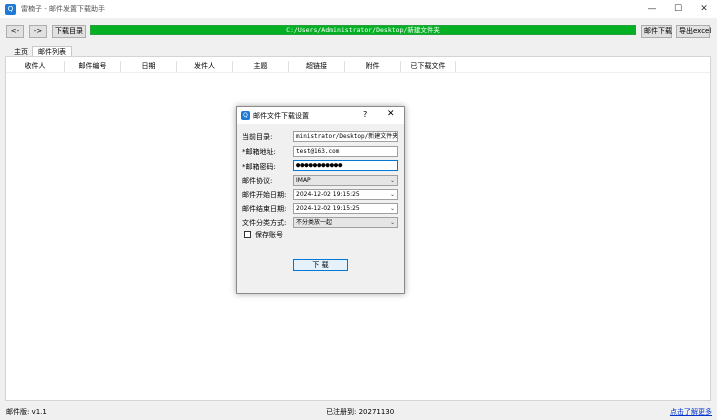 The width and height of the screenshot is (717, 420). What do you see at coordinates (261, 66) in the screenshot?
I see `column-header: 主题` at bounding box center [261, 66].